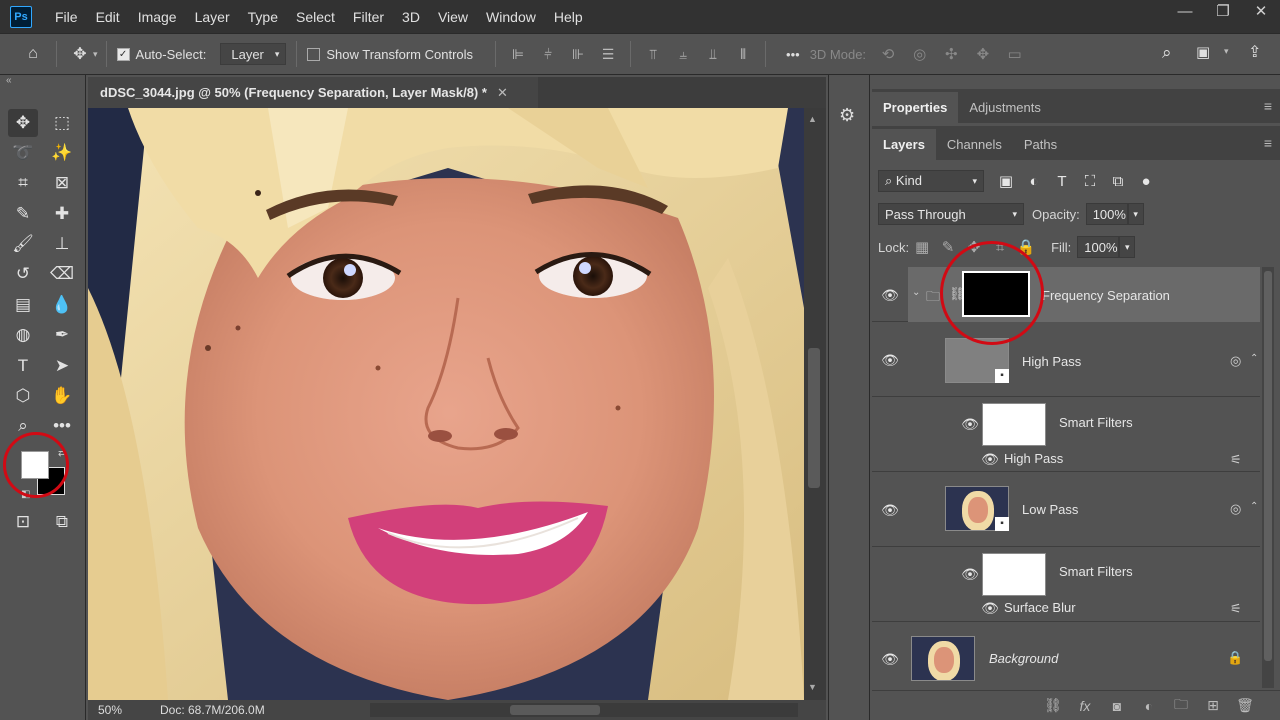 This screenshot has width=1280, height=720. Describe the element at coordinates (931, 181) in the screenshot. I see `kind-filter-dropdown: ⌕ Kind ▾` at that location.